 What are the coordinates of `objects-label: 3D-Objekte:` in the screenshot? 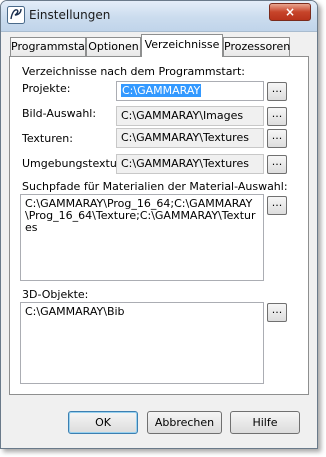 It's located at (55, 294).